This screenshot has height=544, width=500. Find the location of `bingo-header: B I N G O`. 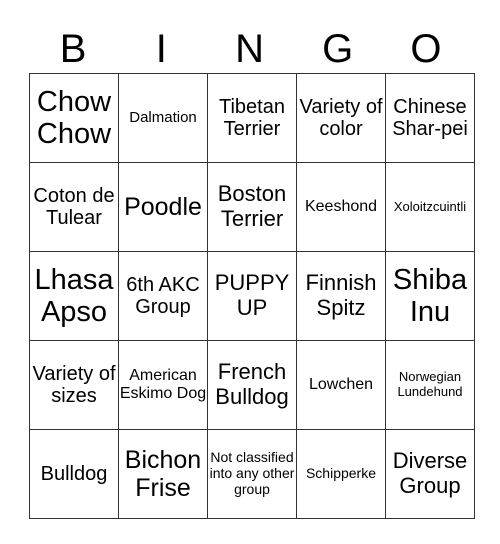

bingo-header: B I N G O is located at coordinates (249, 49).